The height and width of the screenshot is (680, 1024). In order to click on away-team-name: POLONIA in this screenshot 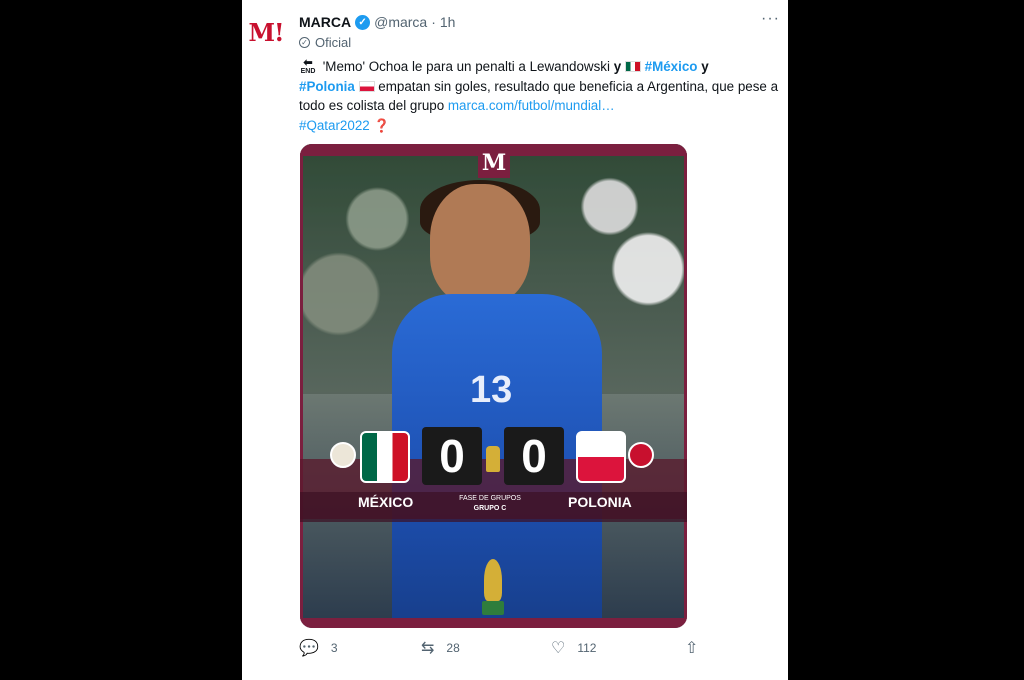, I will do `click(600, 502)`.